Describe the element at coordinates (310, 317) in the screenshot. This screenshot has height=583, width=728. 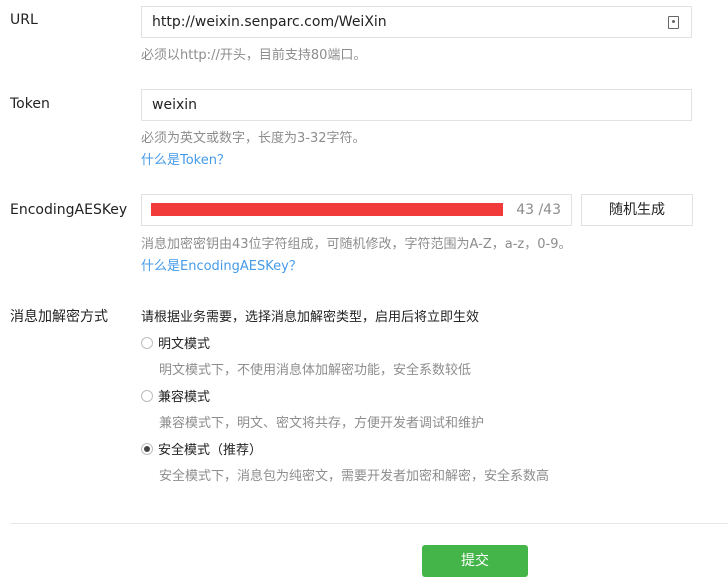
I see `encryption-intro: 请根据业务需要，选择消息加解密类型，启用后将立即生效` at that location.